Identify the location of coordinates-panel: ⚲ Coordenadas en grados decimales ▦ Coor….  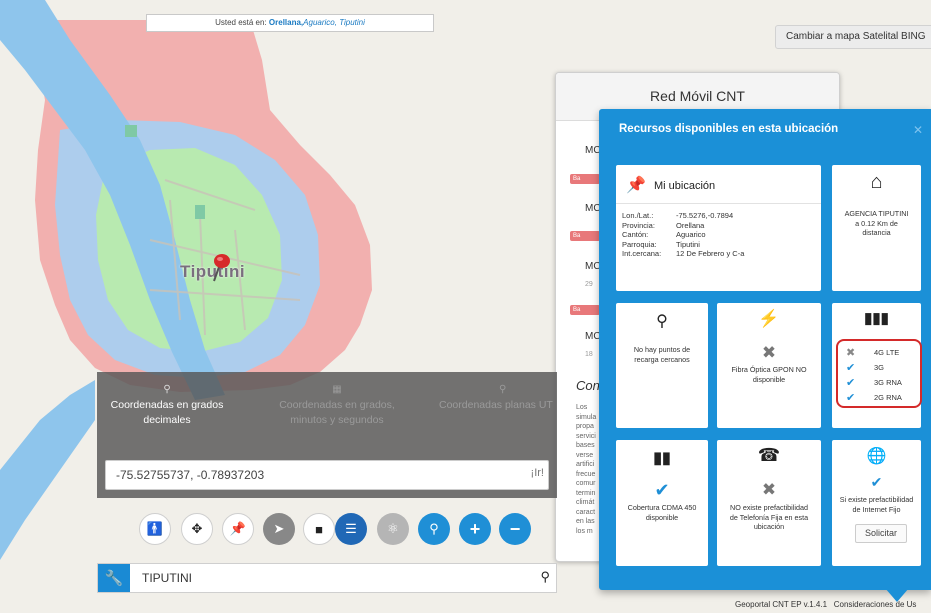
(327, 435).